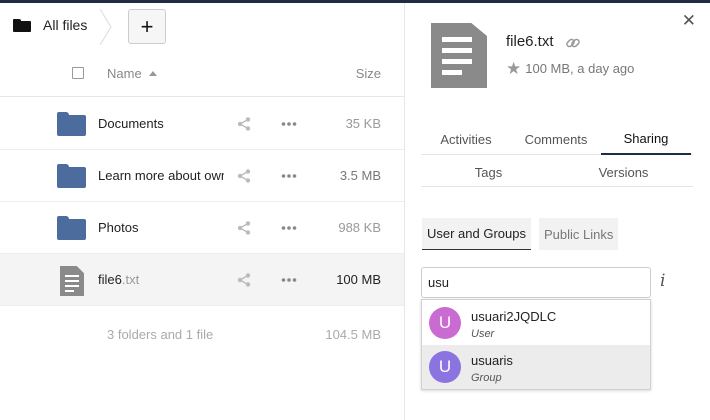 The image size is (710, 420). Describe the element at coordinates (580, 68) in the screenshot. I see `sidebar-file-size-date: 100 MB, a day ago` at that location.